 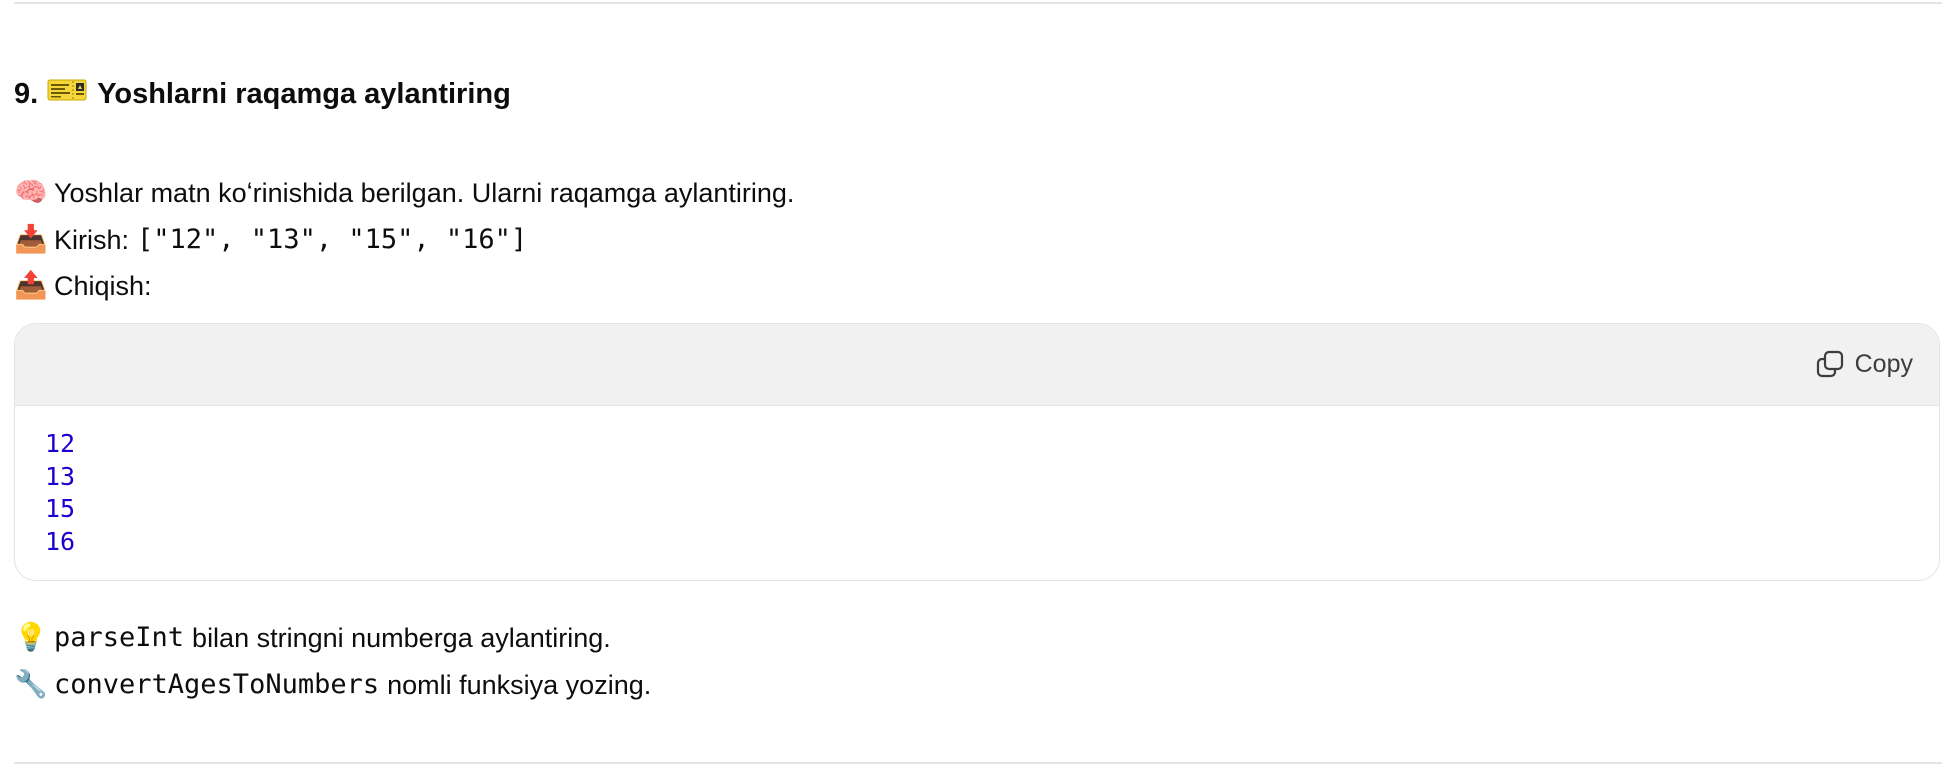 What do you see at coordinates (978, 763) in the screenshot?
I see `bottom-divider` at bounding box center [978, 763].